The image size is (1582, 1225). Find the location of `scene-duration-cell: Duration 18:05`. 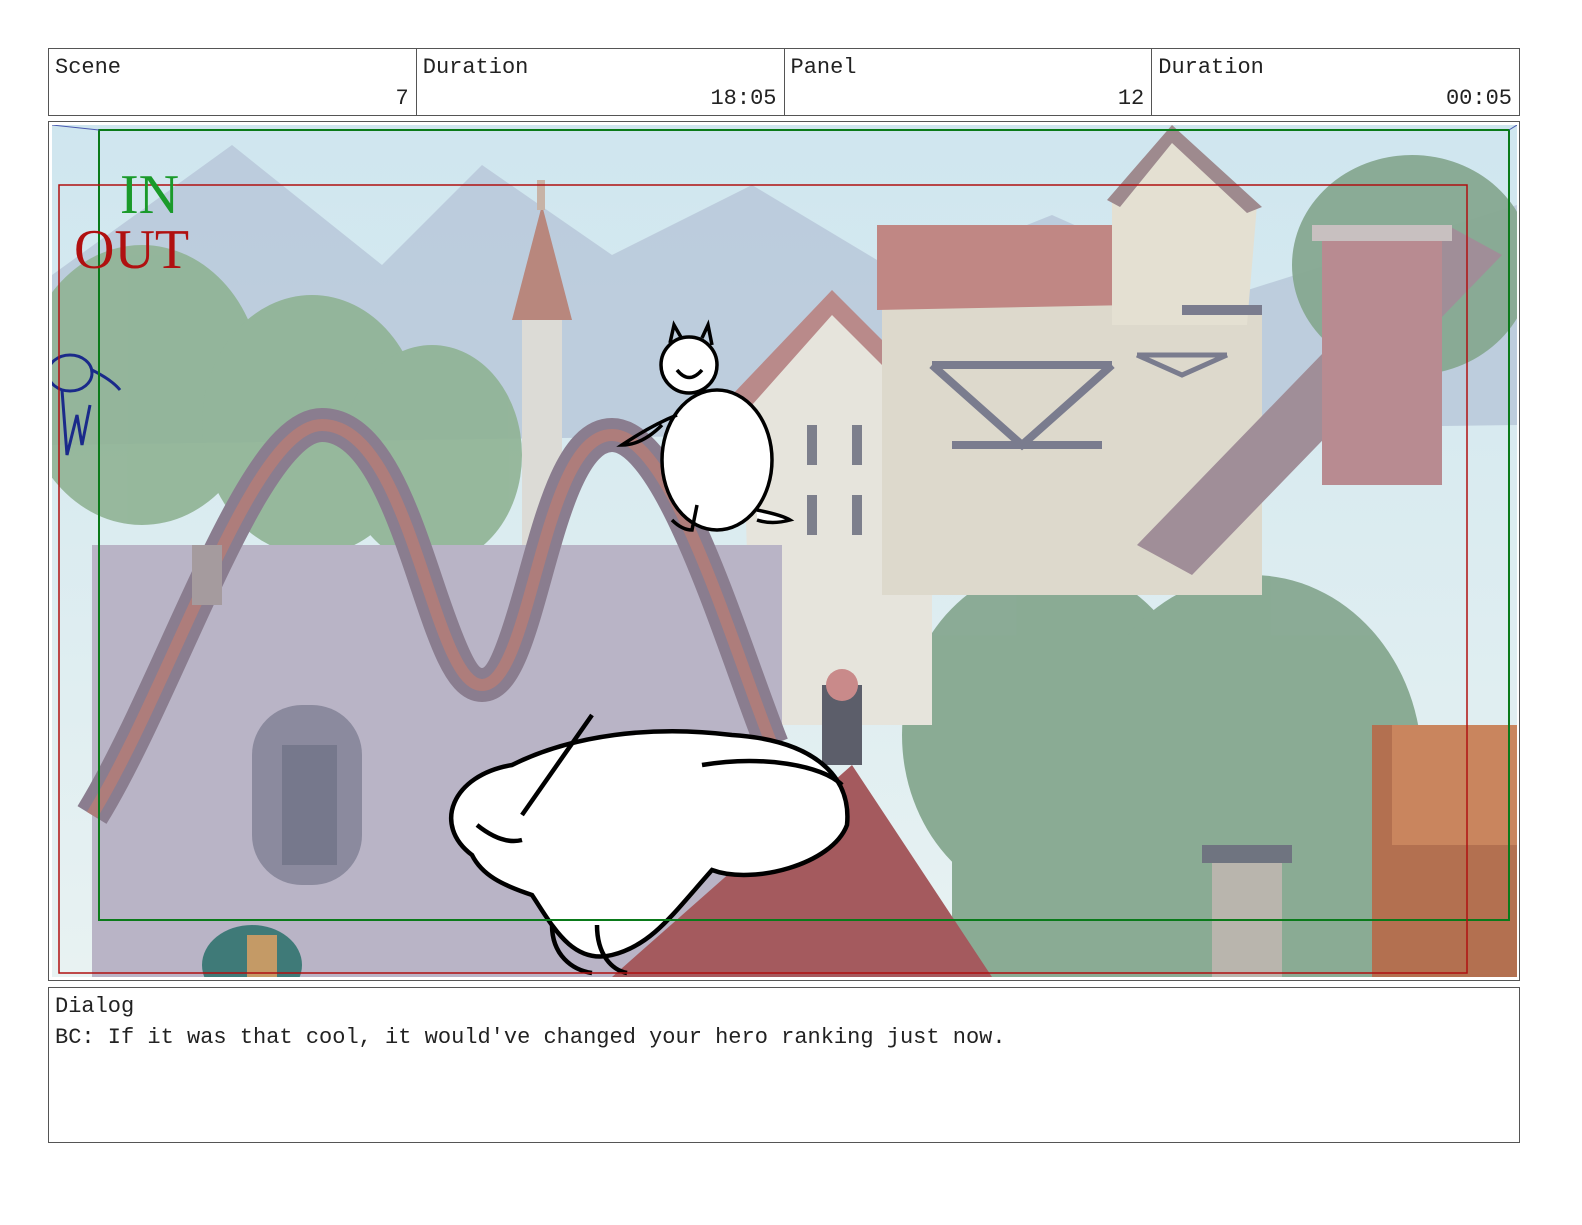

scene-duration-cell: Duration 18:05 is located at coordinates (601, 82).